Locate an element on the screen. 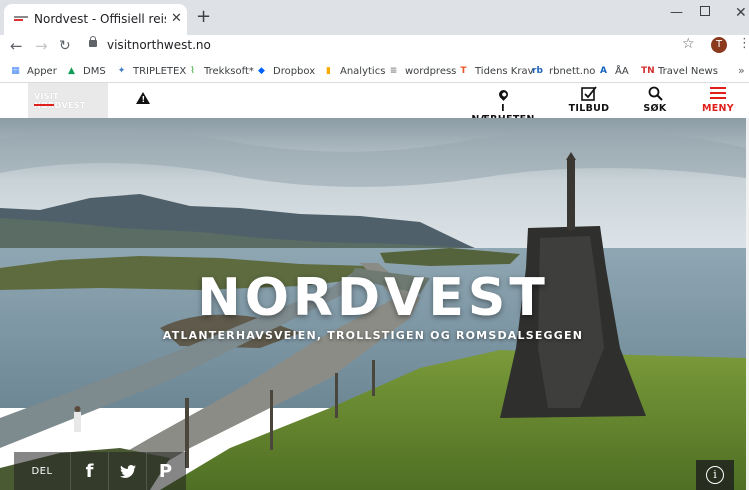 This screenshot has height=490, width=749. bookmark-label: wordpress is located at coordinates (431, 71).